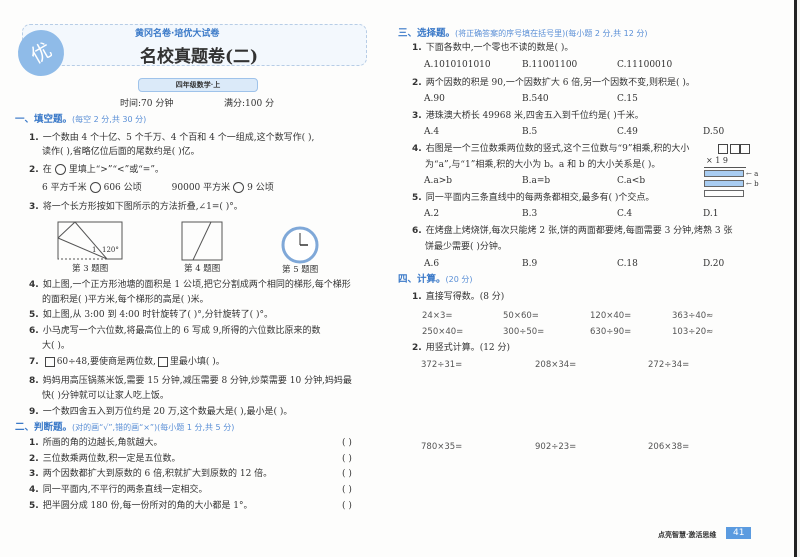  Describe the element at coordinates (466, 247) in the screenshot. I see `choice-question-cont: 饼最少需要( )分钟。` at that location.